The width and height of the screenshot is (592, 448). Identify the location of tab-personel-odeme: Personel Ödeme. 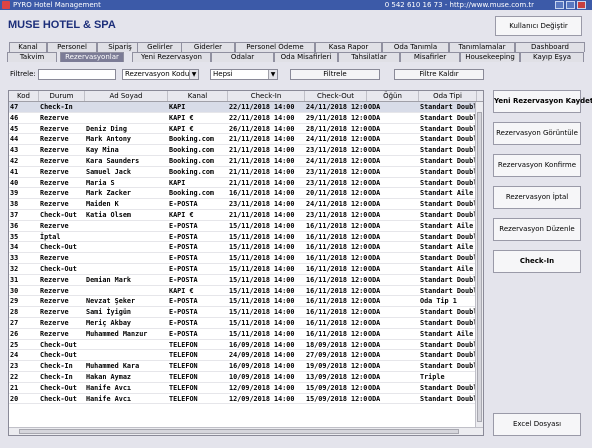
(275, 47).